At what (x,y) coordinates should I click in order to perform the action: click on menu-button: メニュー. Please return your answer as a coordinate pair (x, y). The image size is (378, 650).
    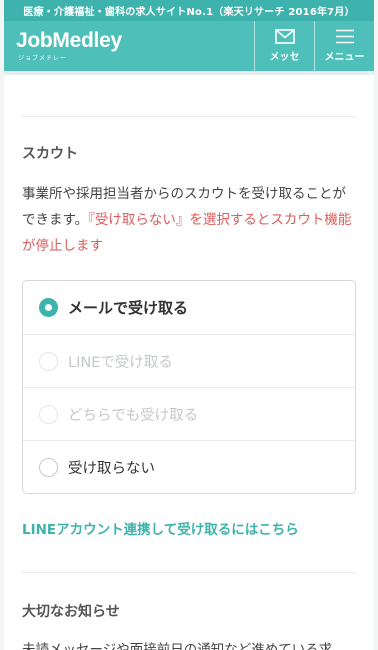
    Looking at the image, I should click on (344, 46).